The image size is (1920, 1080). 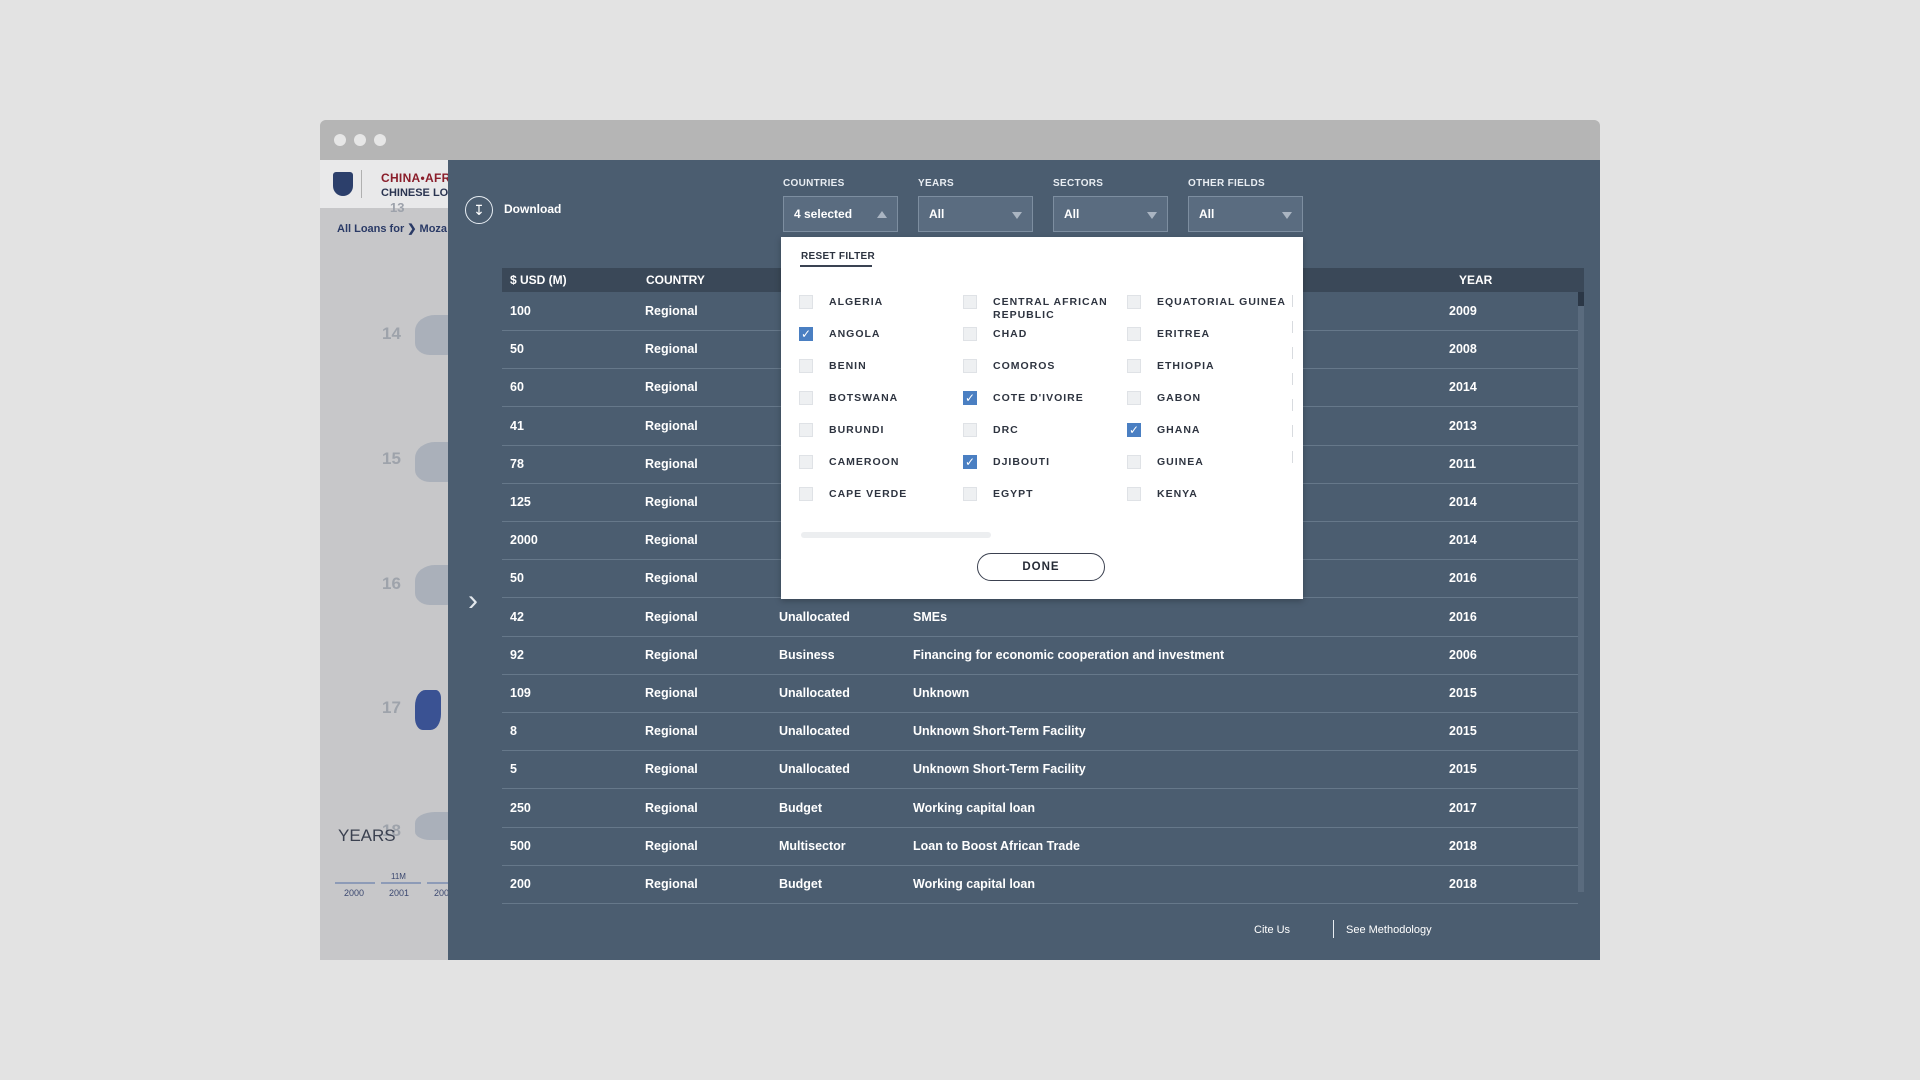 I want to click on country-option: KENYA, so click(x=1207, y=497).